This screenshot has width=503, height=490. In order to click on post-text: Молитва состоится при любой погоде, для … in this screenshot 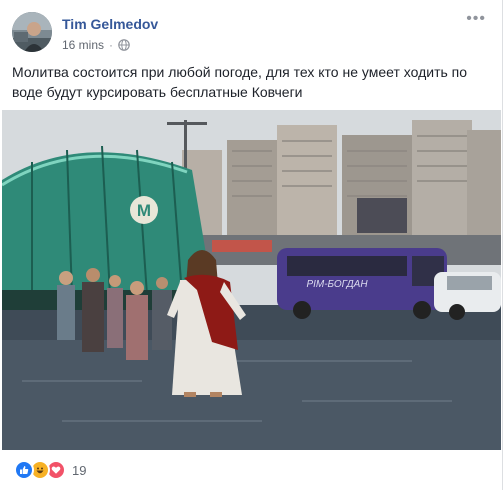, I will do `click(240, 82)`.